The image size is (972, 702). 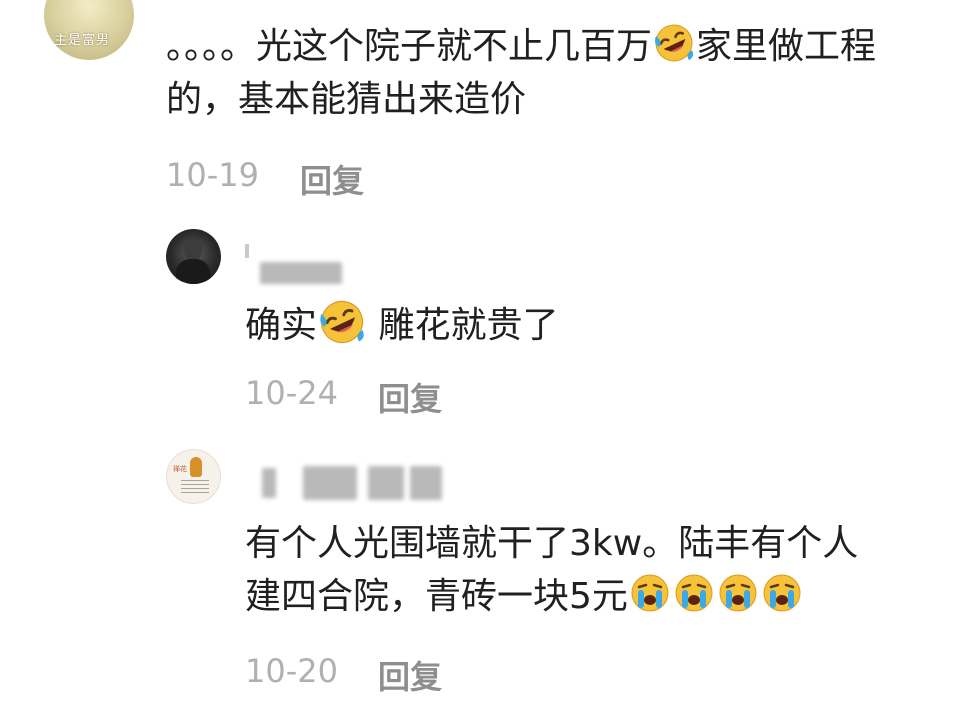 I want to click on reply-text-part: 雕花就贵了, so click(x=463, y=325).